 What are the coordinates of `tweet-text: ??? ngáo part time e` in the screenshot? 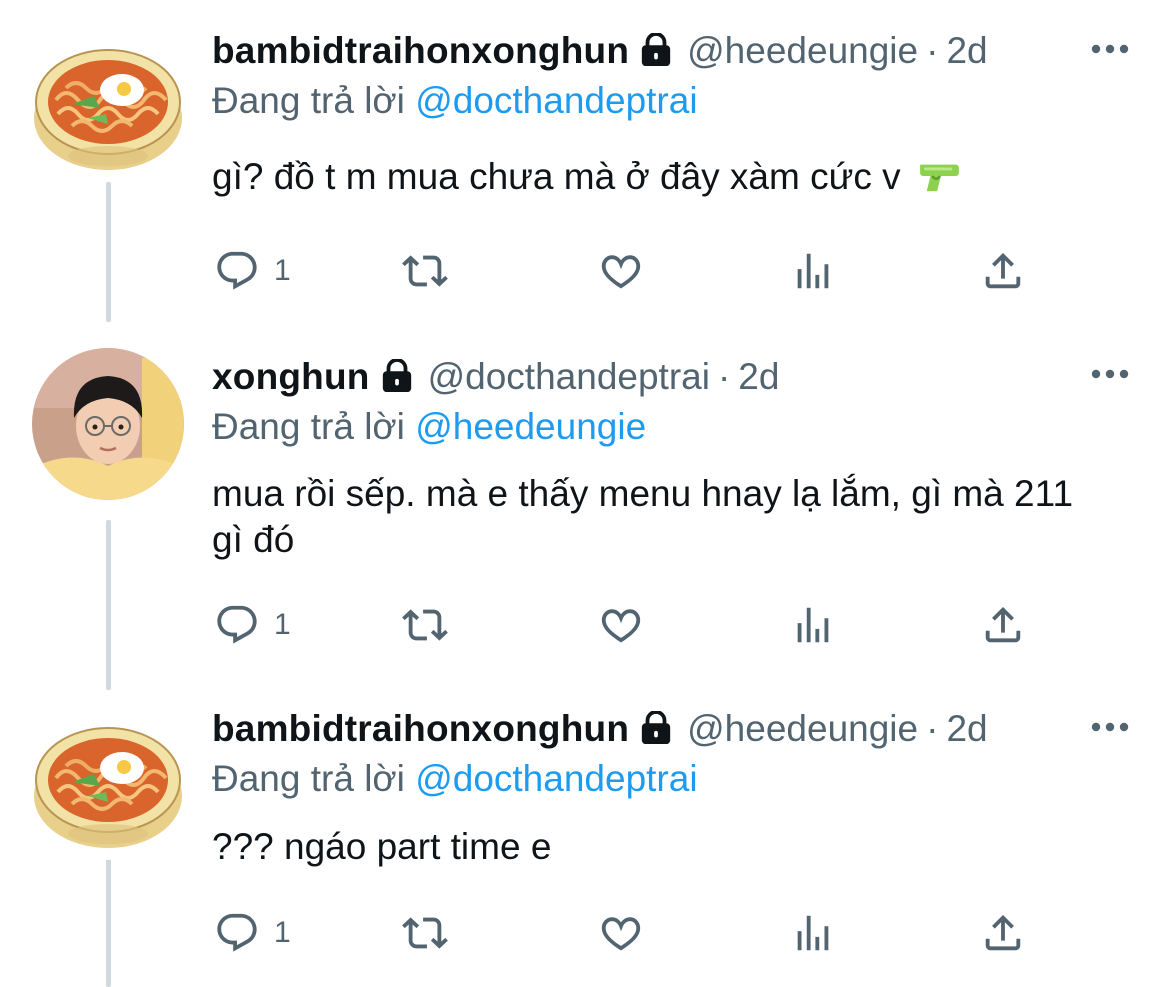 It's located at (662, 847).